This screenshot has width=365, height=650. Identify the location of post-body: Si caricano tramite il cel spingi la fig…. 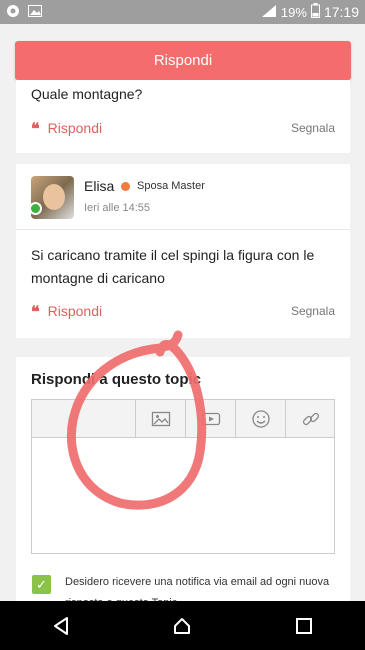
(173, 266).